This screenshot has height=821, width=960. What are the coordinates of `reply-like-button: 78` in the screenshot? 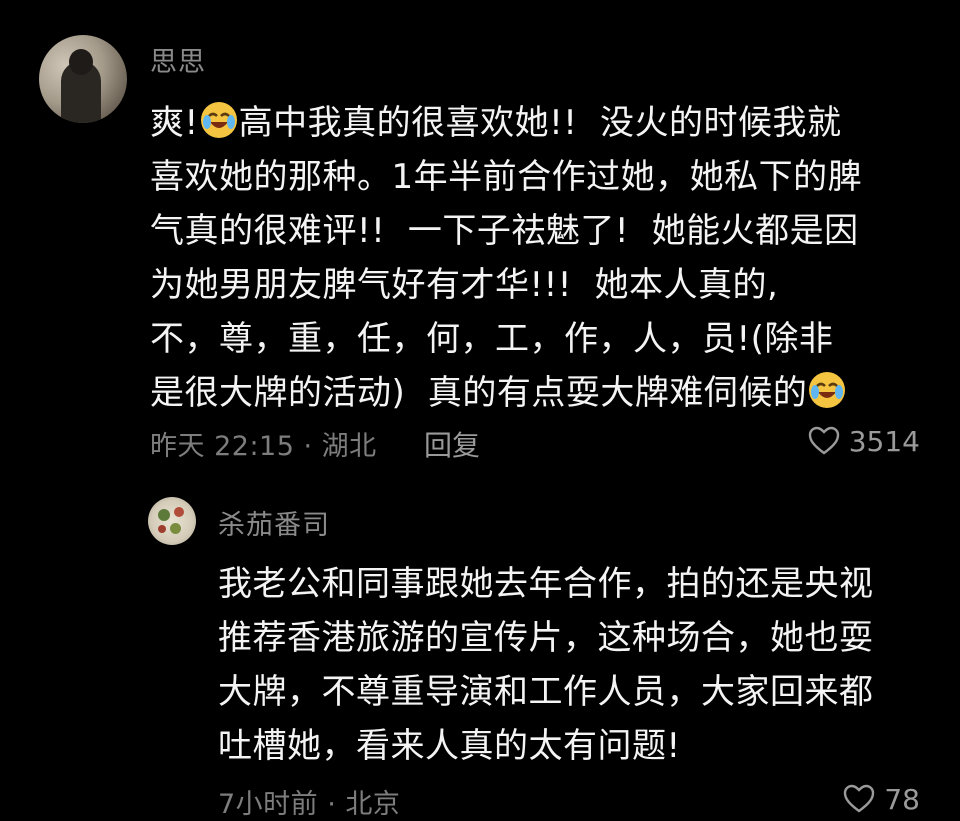 It's located at (881, 799).